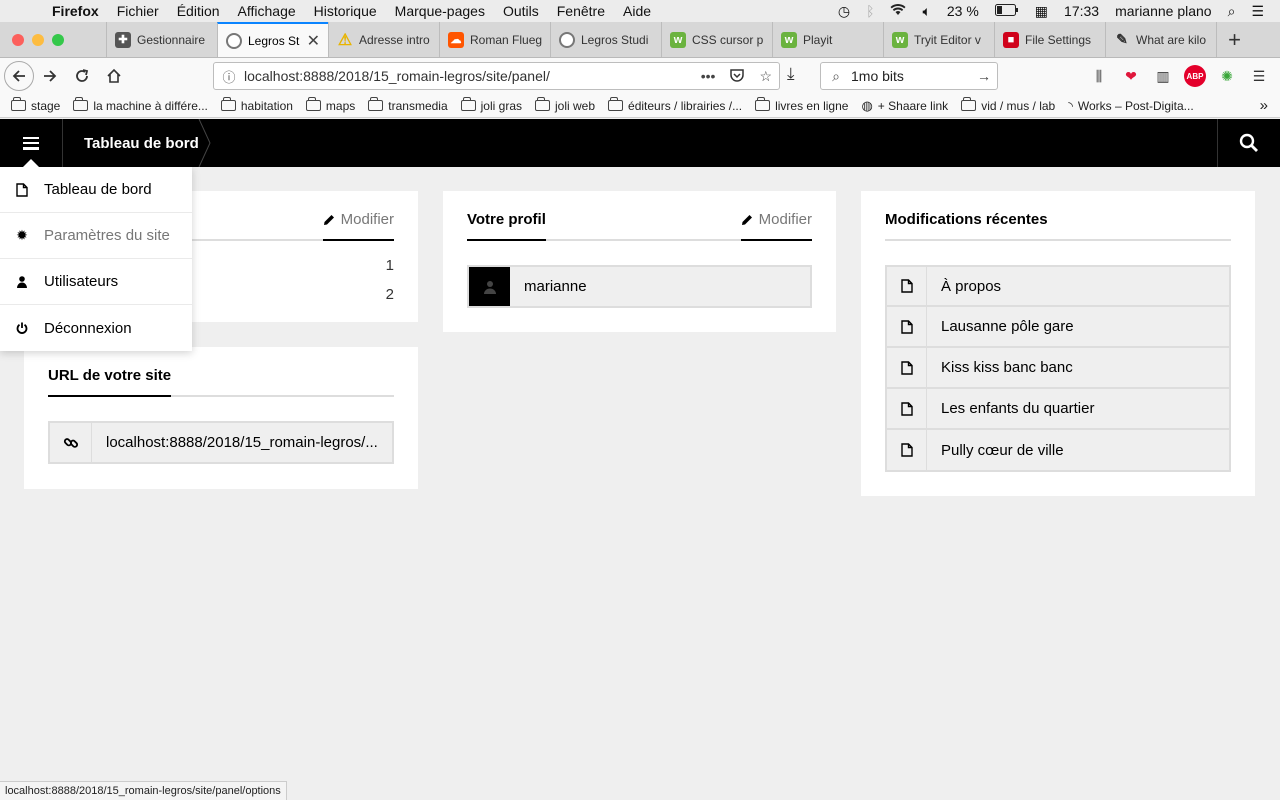 Image resolution: width=1280 pixels, height=800 pixels. I want to click on menu-item-users: Utilisateurs, so click(96, 282).